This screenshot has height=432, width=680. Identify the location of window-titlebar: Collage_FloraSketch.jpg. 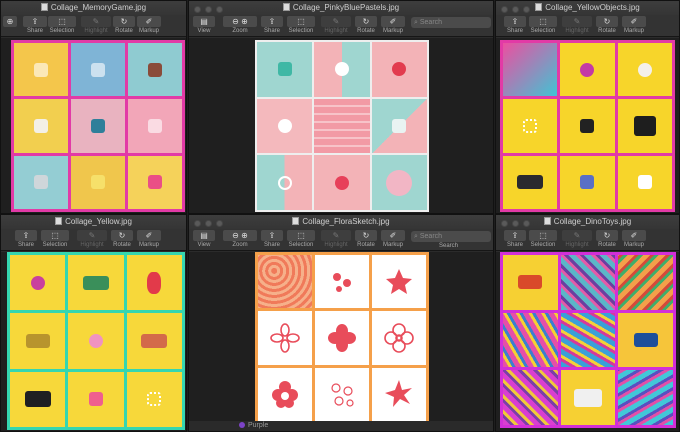
(341, 222).